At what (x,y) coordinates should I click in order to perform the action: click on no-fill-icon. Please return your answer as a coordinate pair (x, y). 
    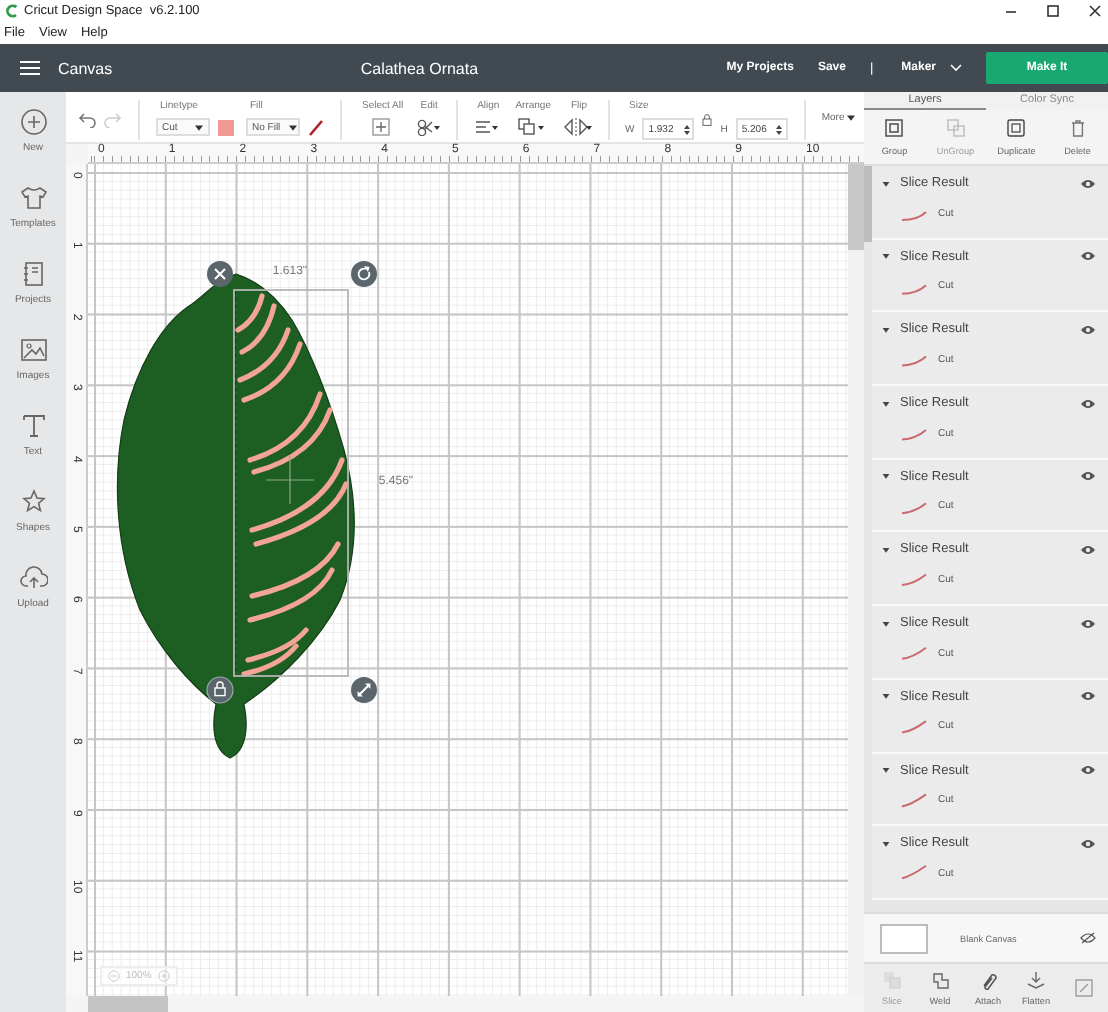
    Looking at the image, I should click on (316, 127).